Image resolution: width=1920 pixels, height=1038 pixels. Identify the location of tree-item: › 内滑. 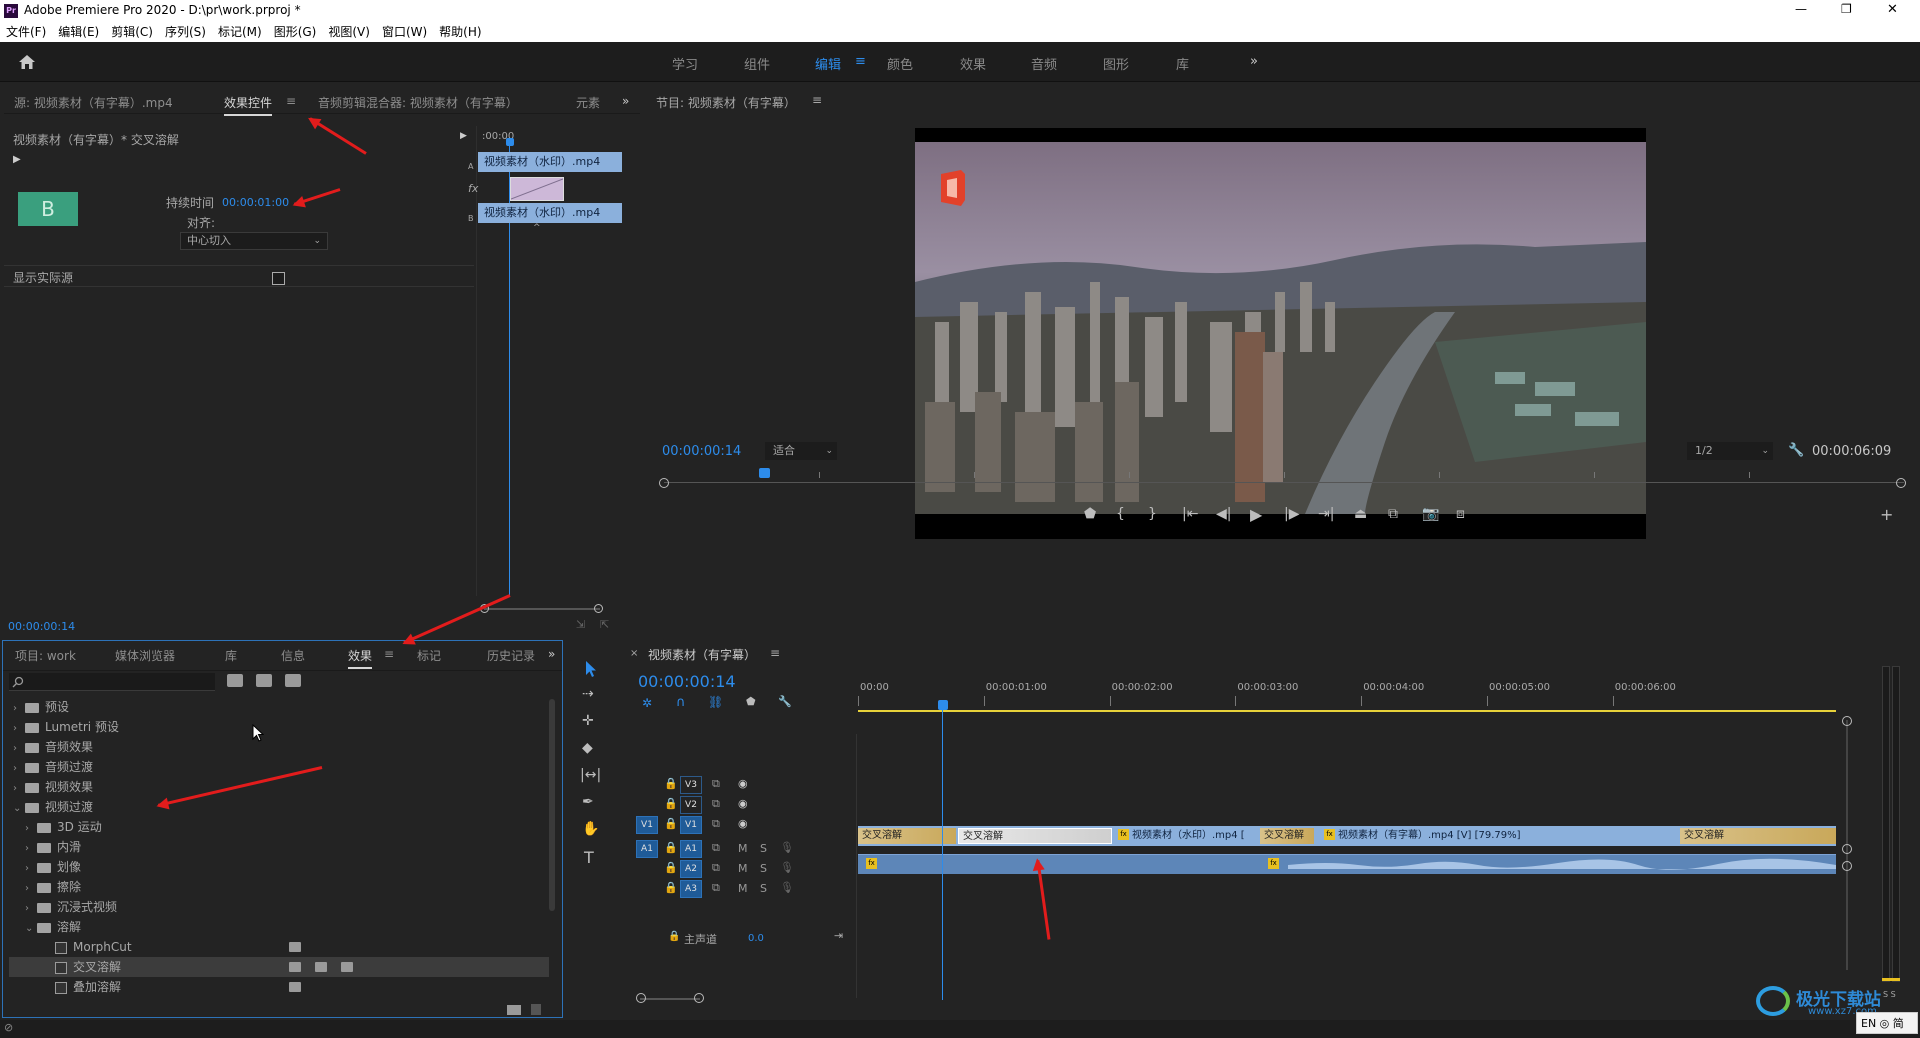
(279, 847).